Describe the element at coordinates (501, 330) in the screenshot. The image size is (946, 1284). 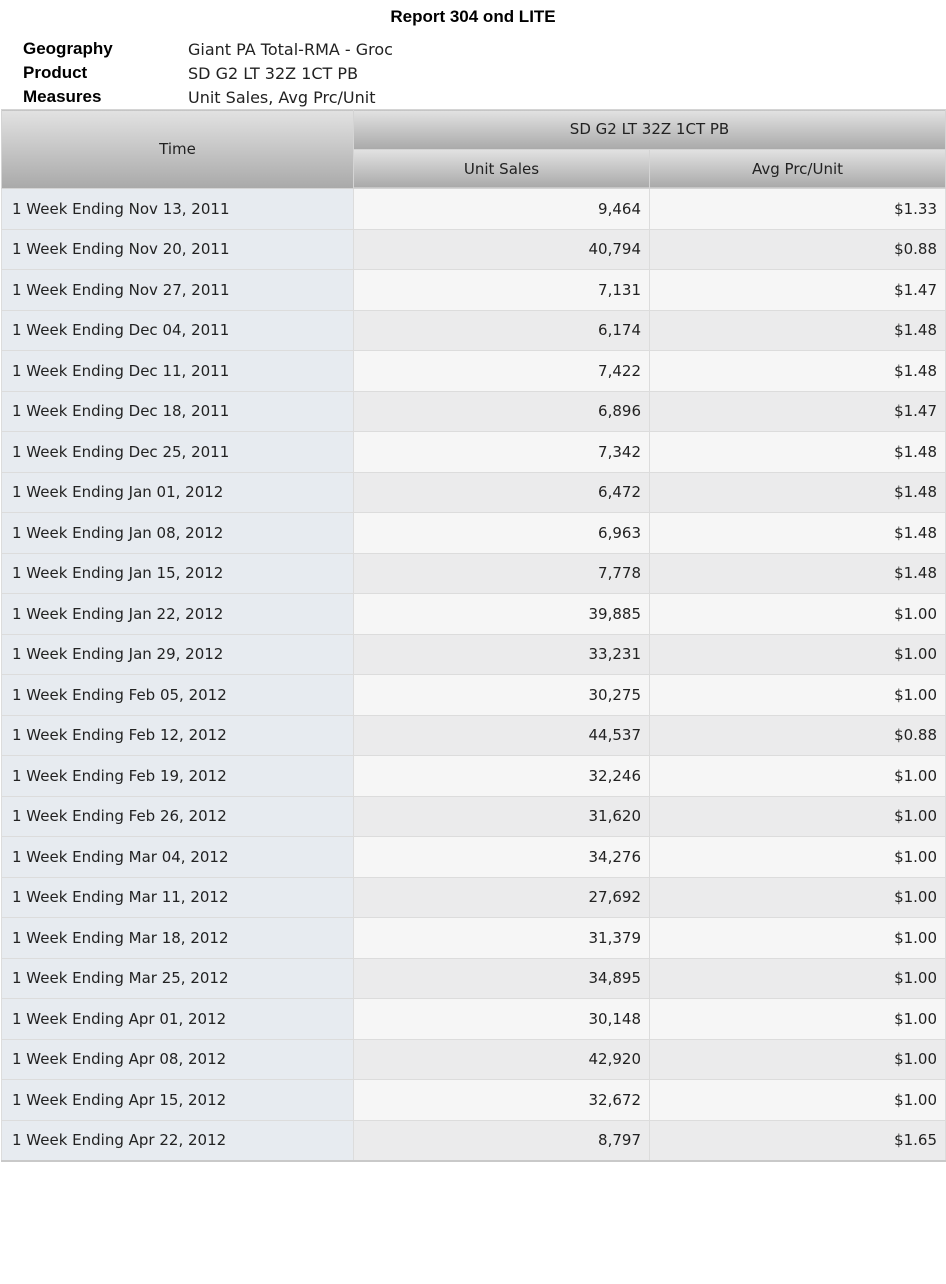
I see `unit-sales-cell: 6,174` at that location.